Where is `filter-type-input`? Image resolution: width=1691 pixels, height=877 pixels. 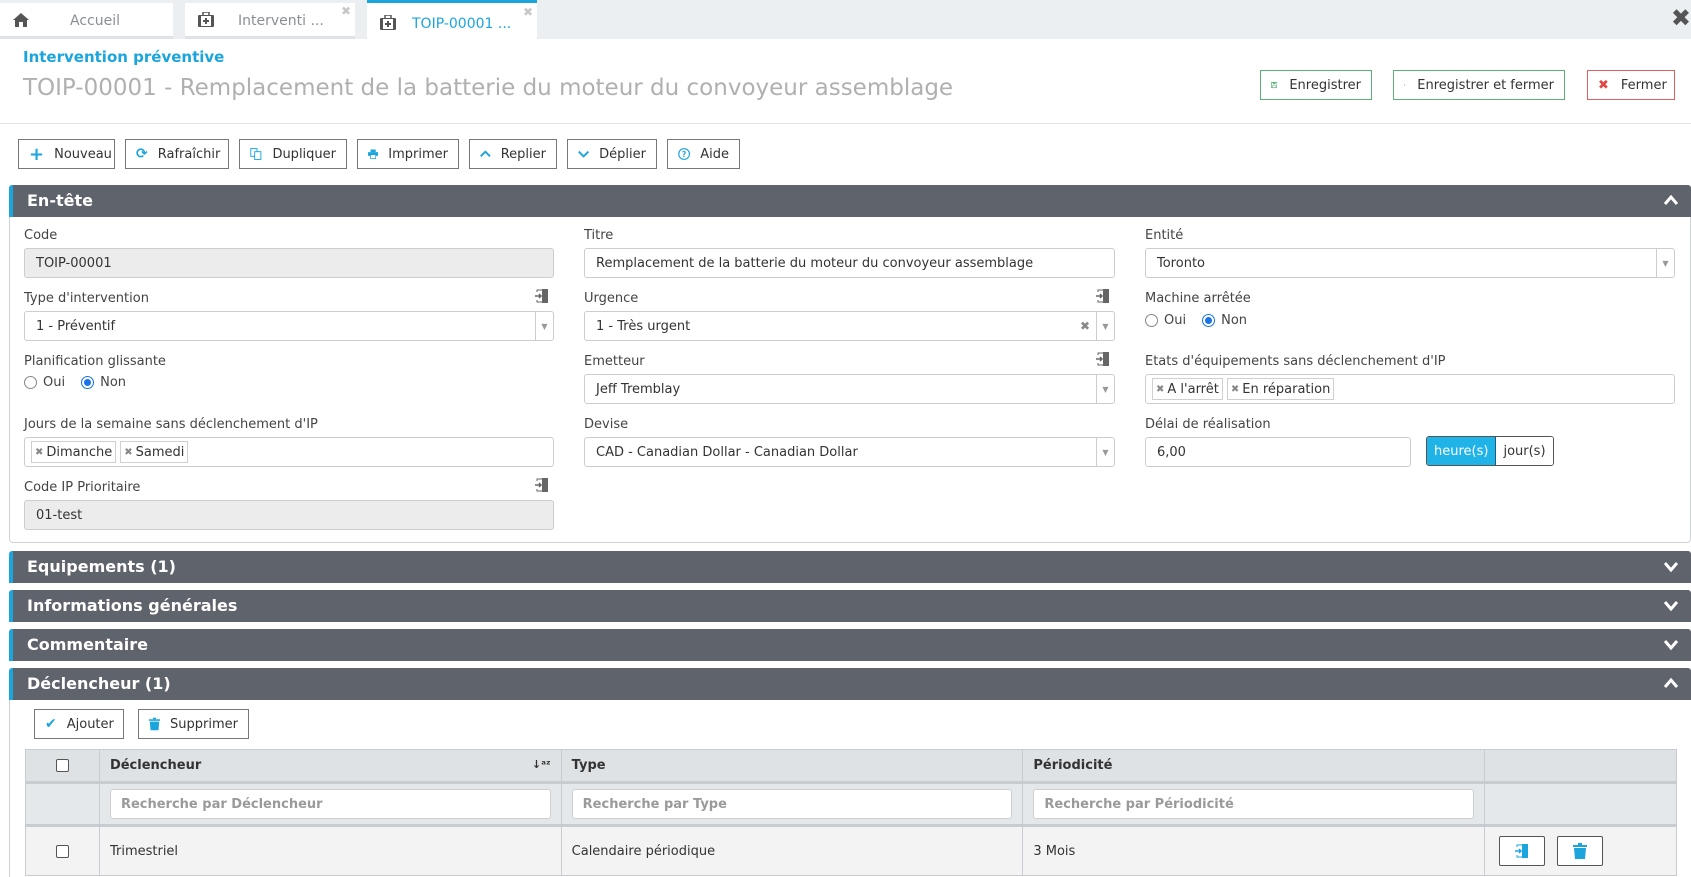
filter-type-input is located at coordinates (792, 804).